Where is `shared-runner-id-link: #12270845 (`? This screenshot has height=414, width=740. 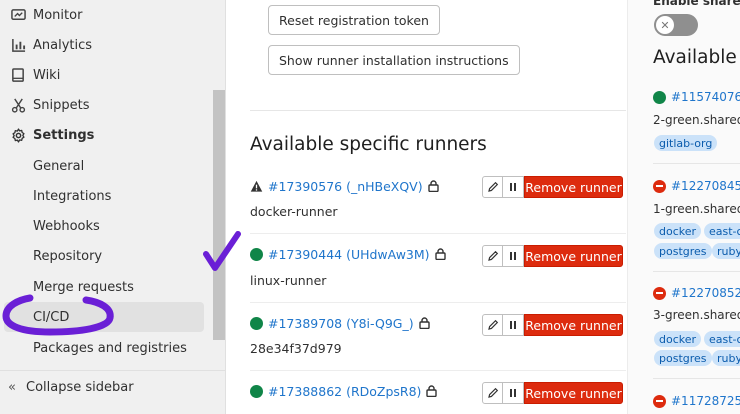
shared-runner-id-link: #12270845 ( is located at coordinates (705, 186).